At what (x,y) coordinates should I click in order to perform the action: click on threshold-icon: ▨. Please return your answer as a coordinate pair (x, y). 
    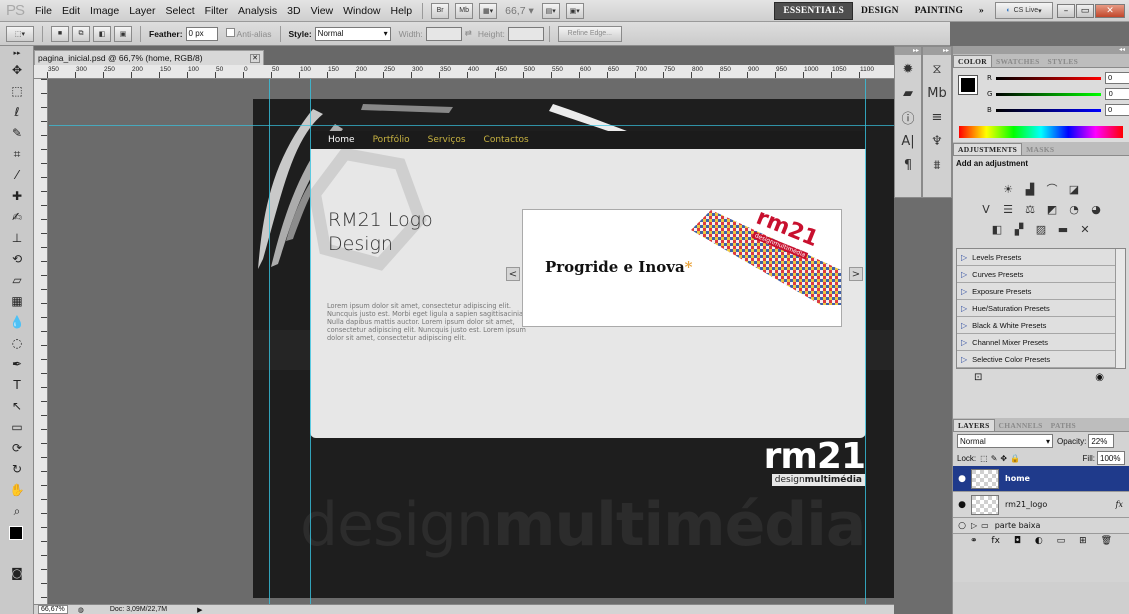
    Looking at the image, I should click on (1041, 229).